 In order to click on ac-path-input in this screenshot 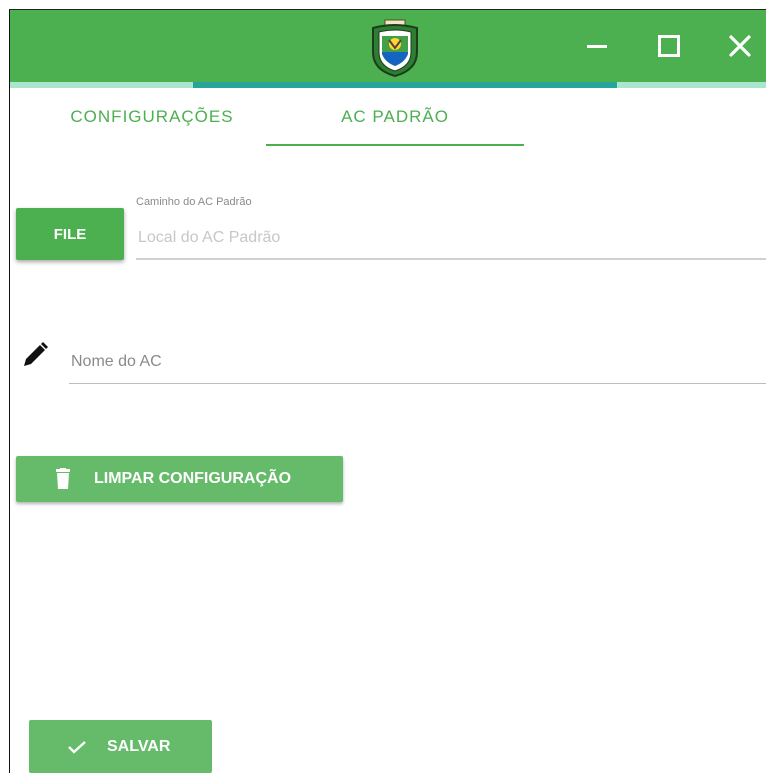, I will do `click(451, 239)`.